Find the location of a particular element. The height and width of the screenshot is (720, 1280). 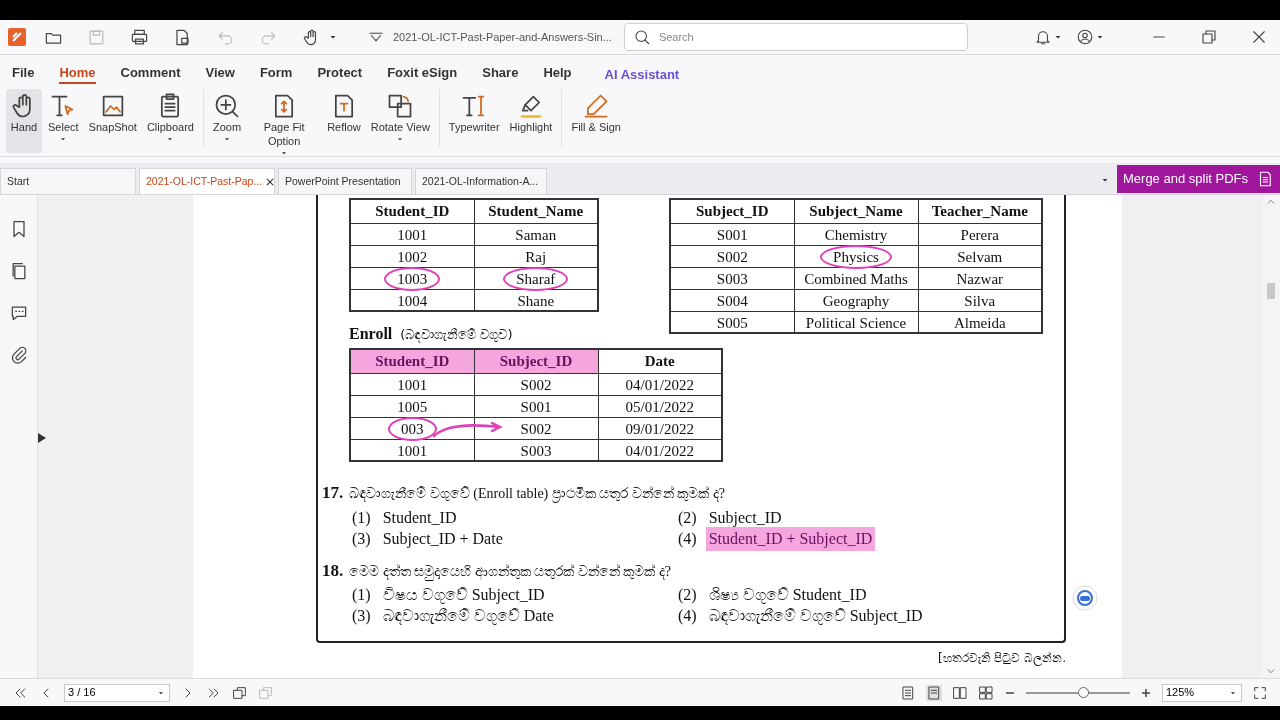

menu-tab: Foxit eSign is located at coordinates (422, 73).